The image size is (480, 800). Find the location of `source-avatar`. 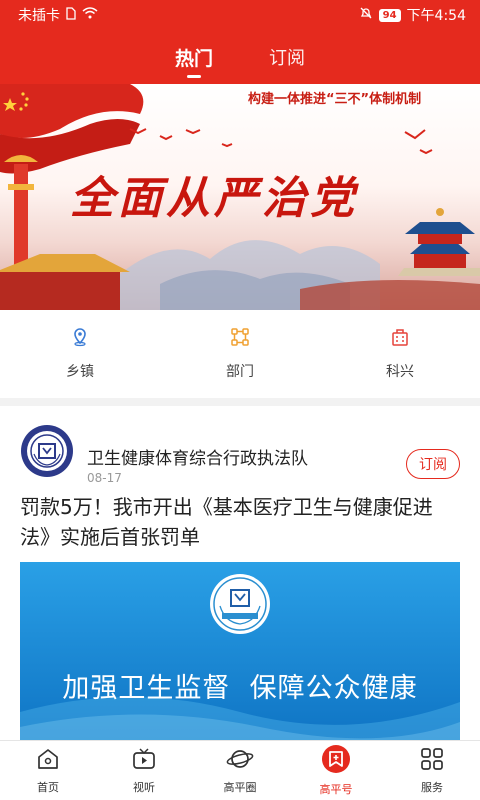

source-avatar is located at coordinates (47, 451).